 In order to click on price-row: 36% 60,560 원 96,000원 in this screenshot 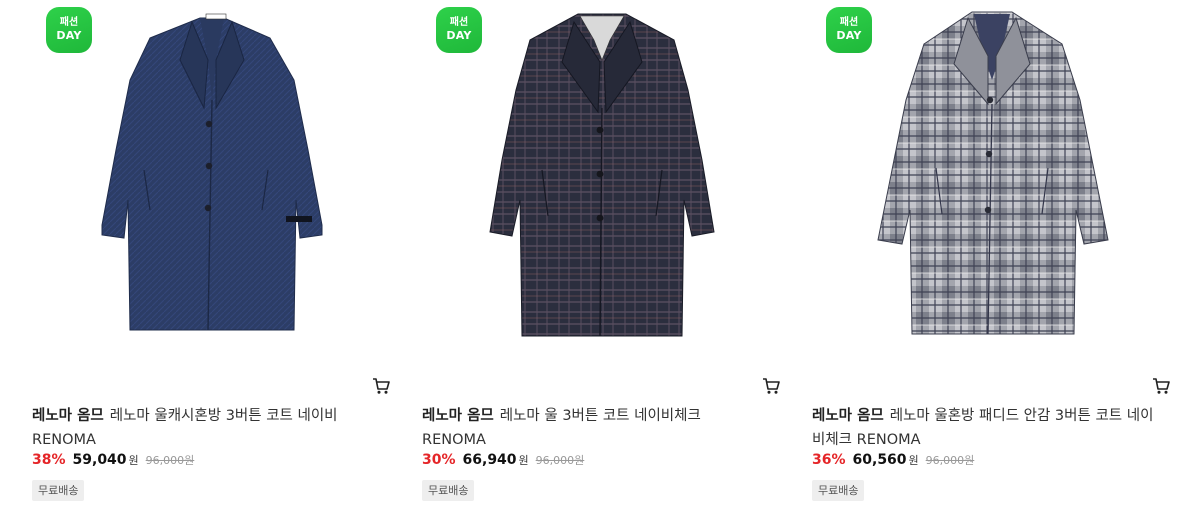, I will do `click(893, 462)`.